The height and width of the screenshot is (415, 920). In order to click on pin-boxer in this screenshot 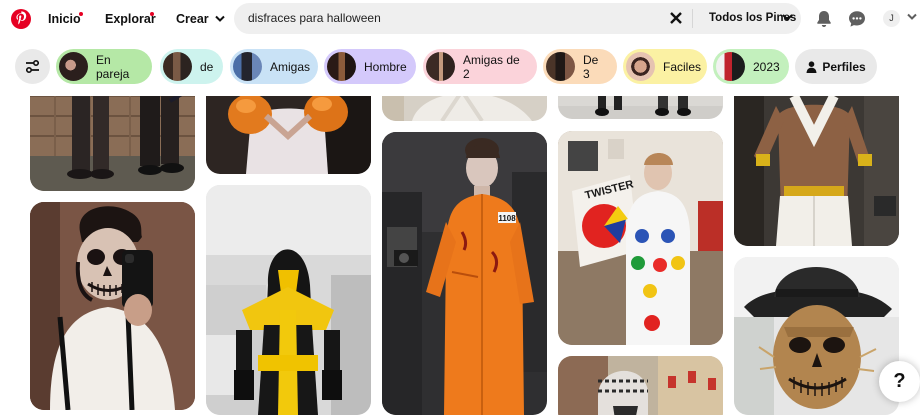, I will do `click(288, 135)`.